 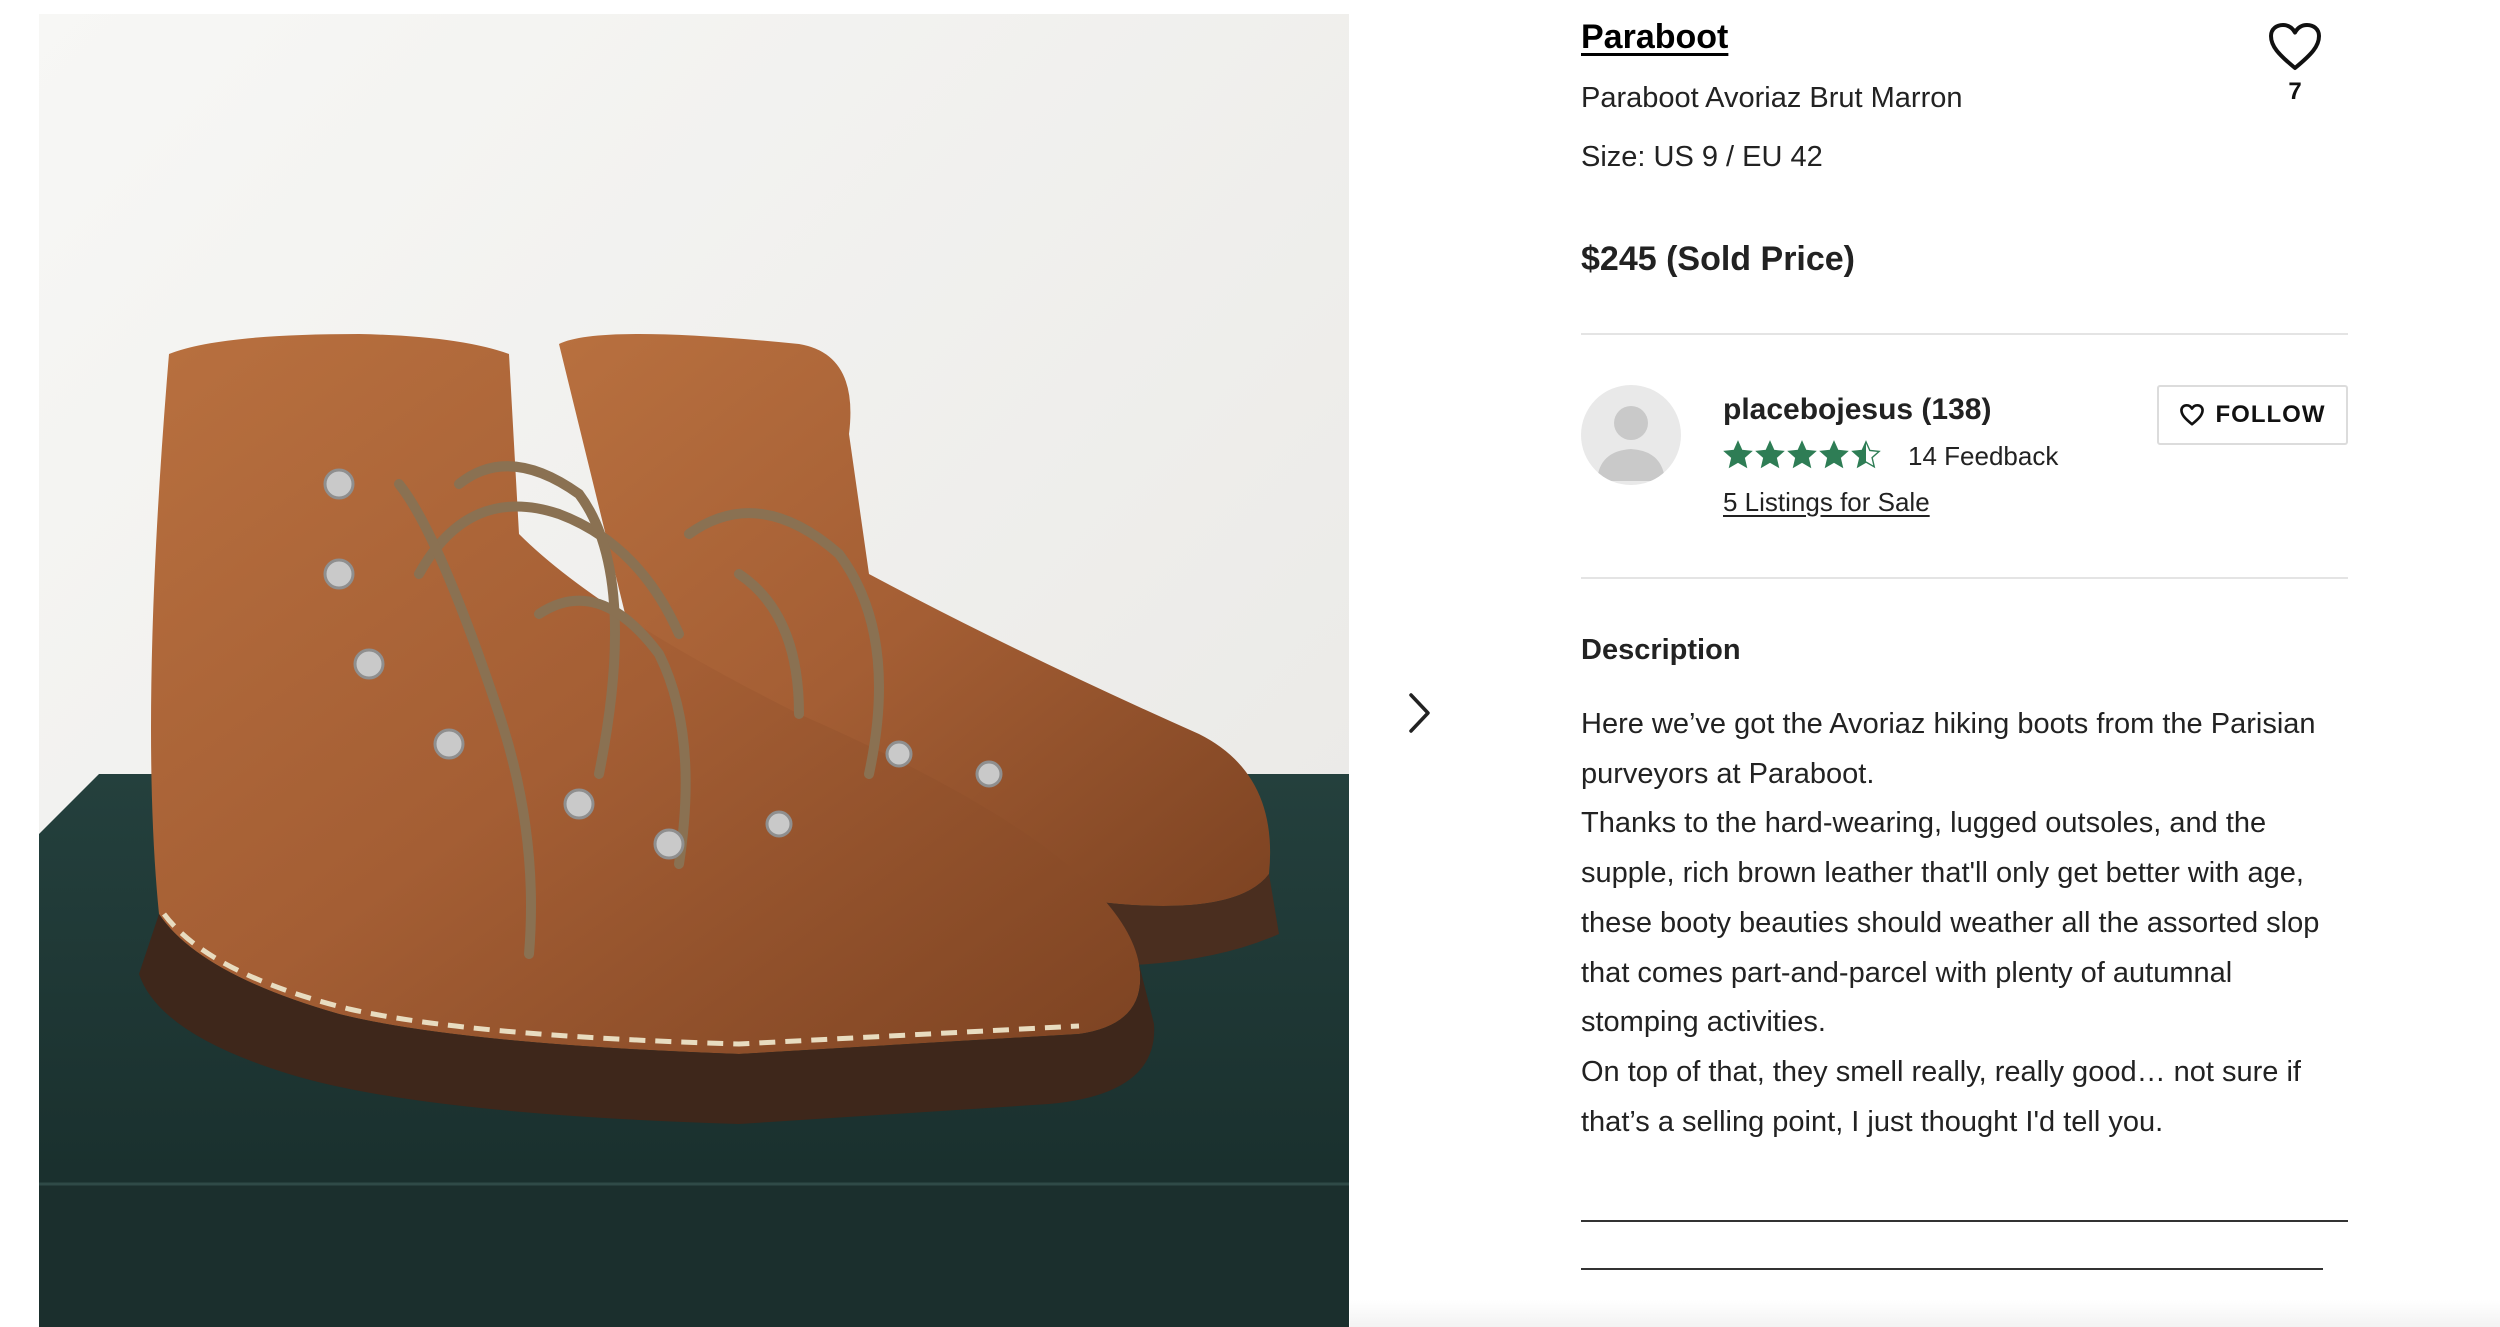 I want to click on heart-outline-icon, so click(x=2295, y=46).